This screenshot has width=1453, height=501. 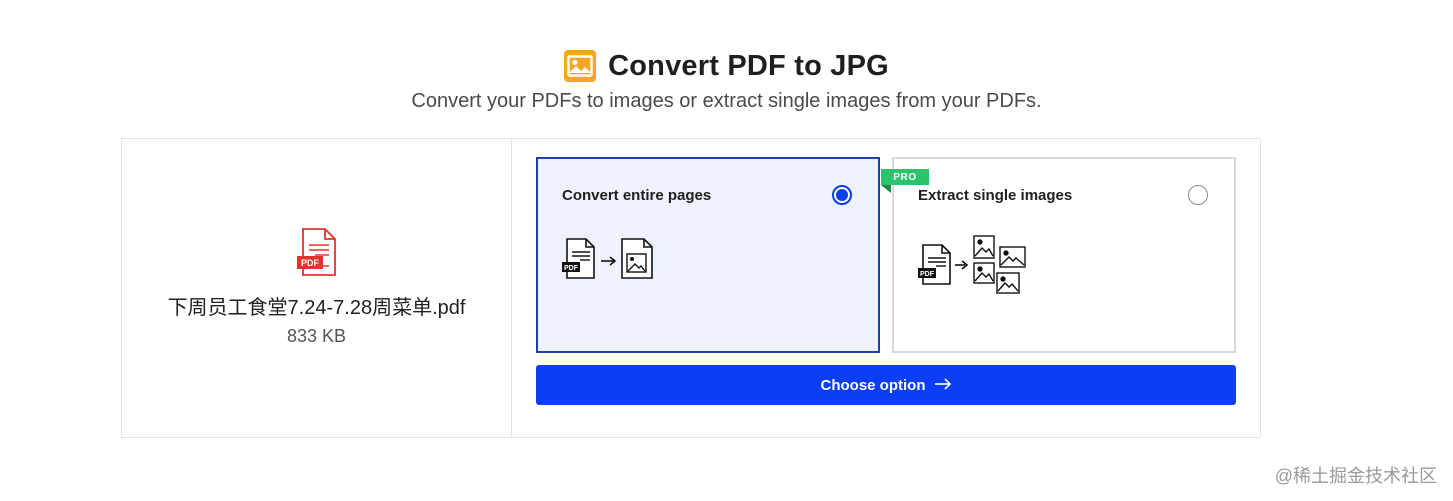 What do you see at coordinates (905, 177) in the screenshot?
I see `pro-badge: PRO` at bounding box center [905, 177].